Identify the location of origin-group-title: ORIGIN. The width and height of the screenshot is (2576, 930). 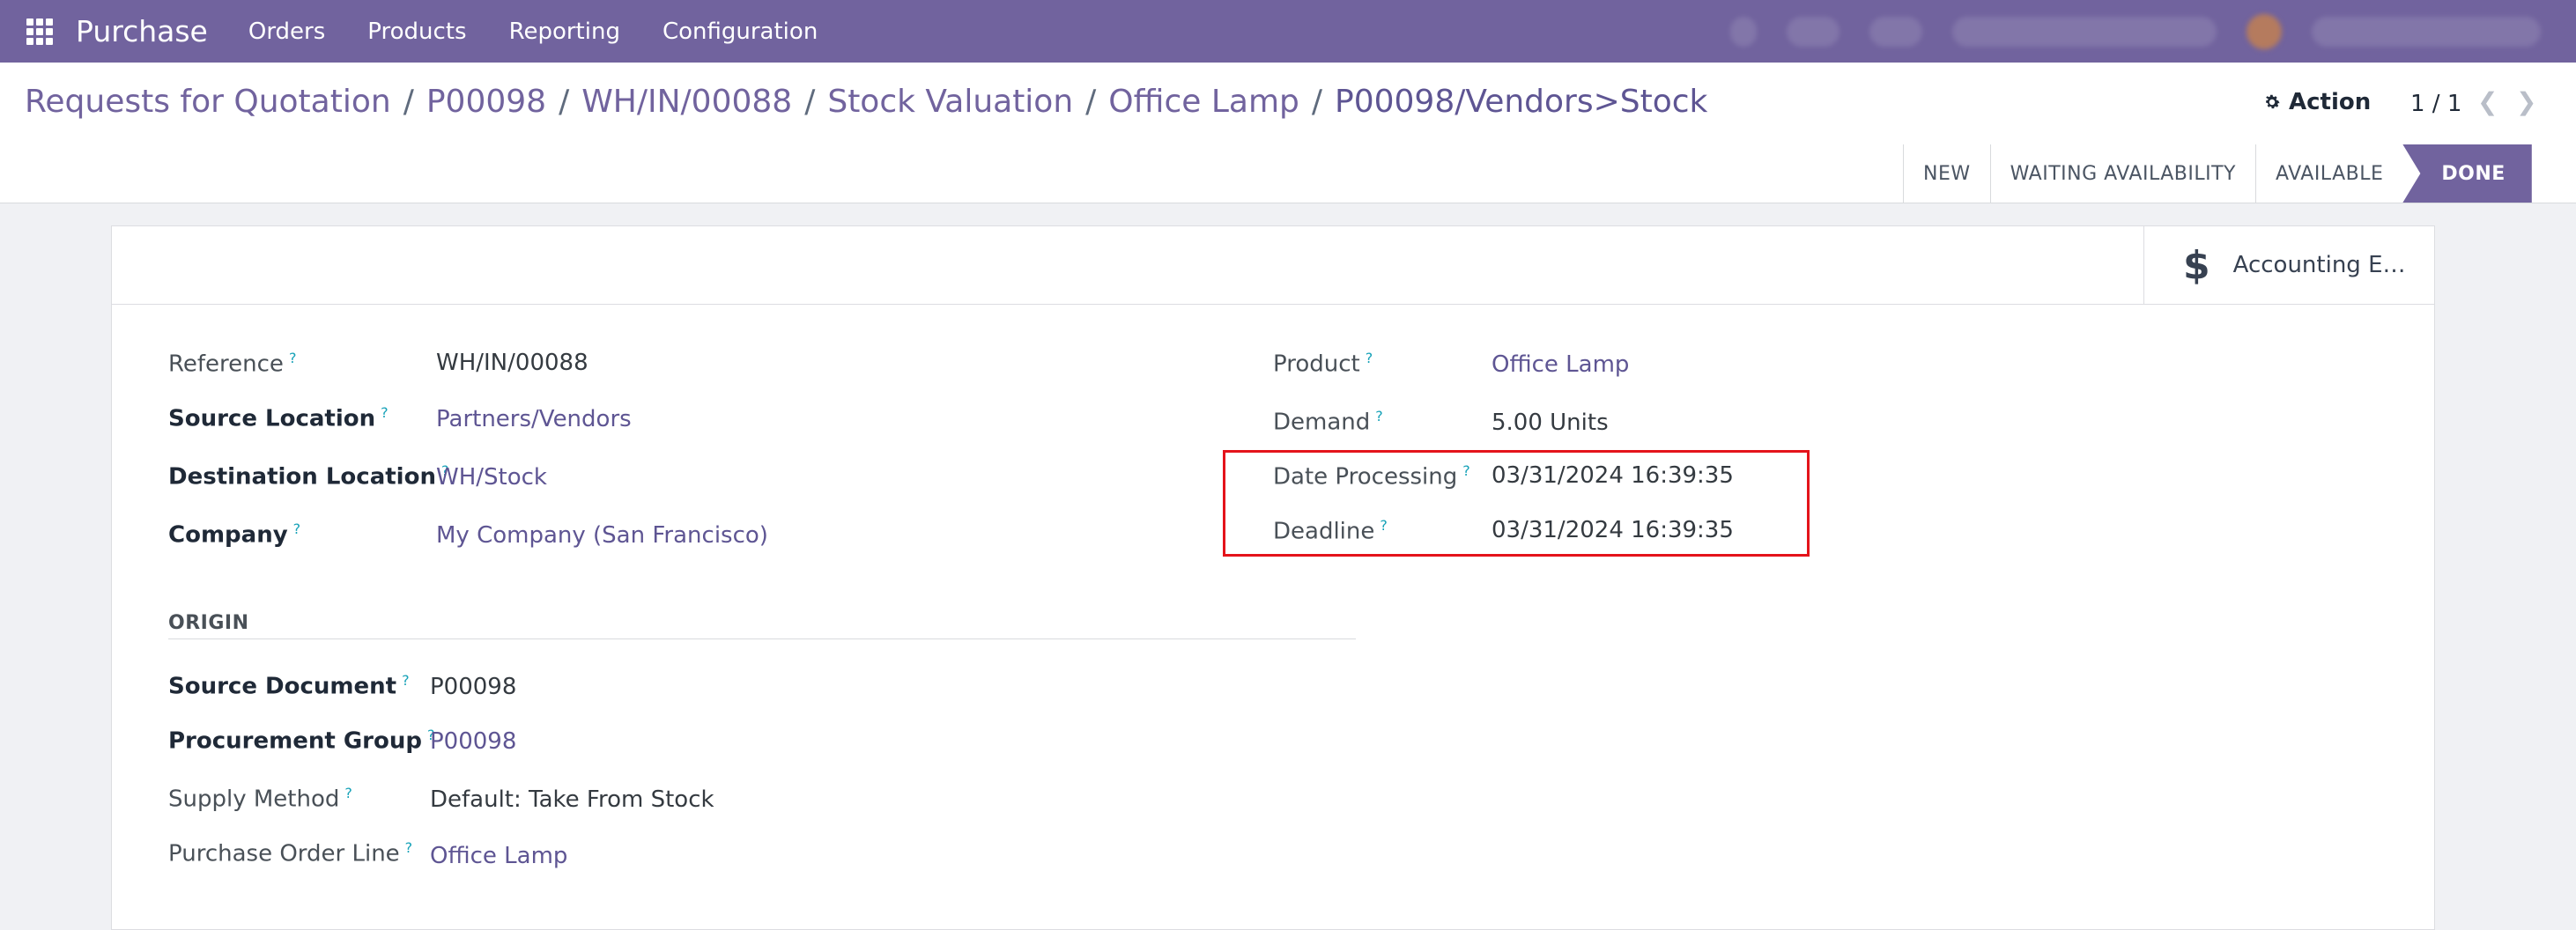
(209, 623).